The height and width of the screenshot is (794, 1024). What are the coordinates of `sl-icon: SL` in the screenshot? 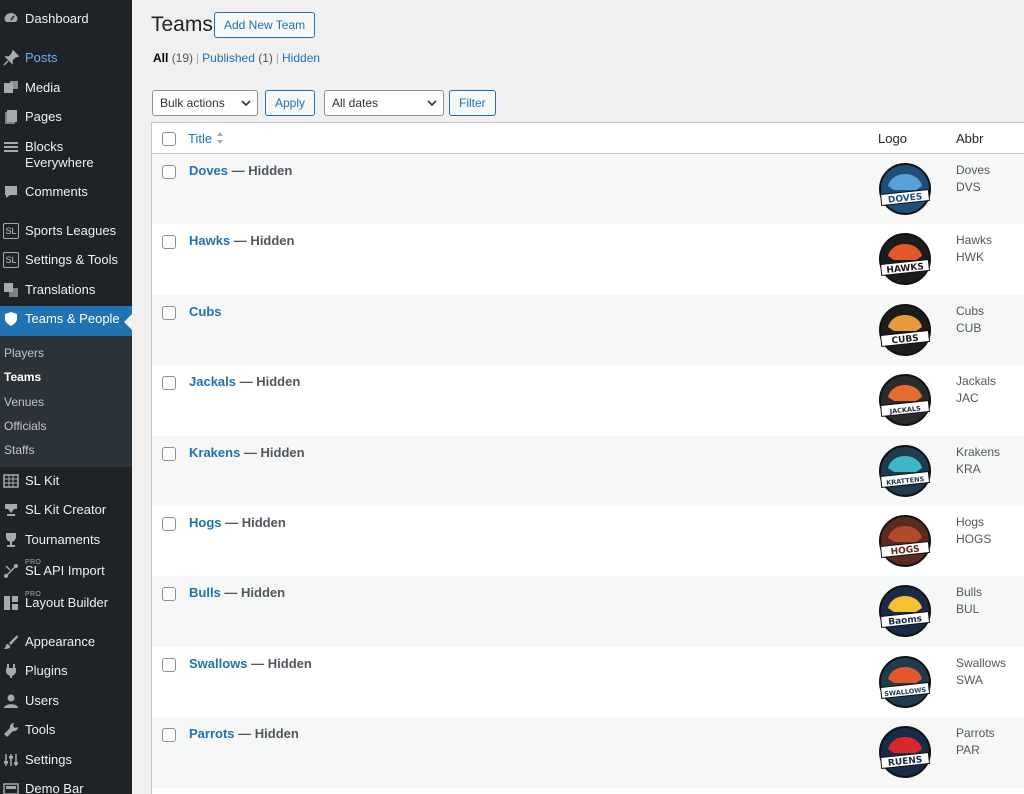 It's located at (11, 260).